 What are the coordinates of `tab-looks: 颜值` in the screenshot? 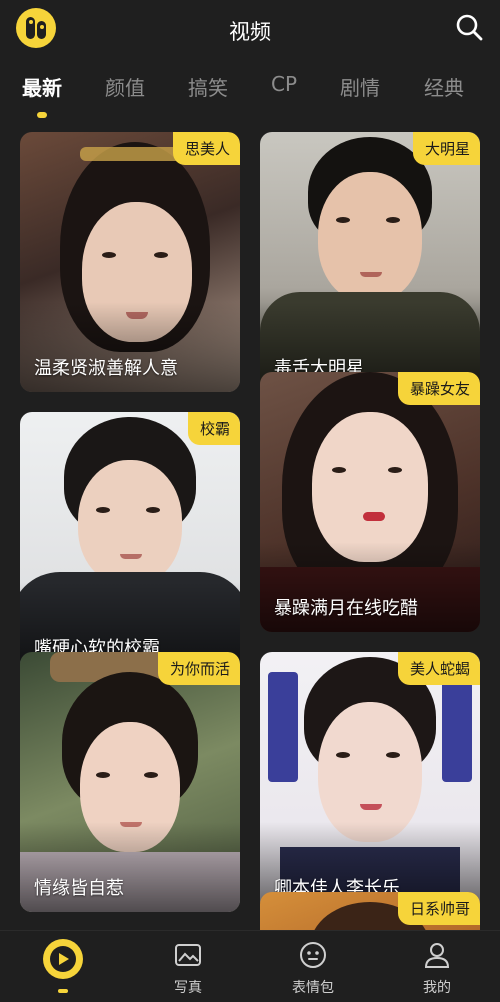 It's located at (125, 86).